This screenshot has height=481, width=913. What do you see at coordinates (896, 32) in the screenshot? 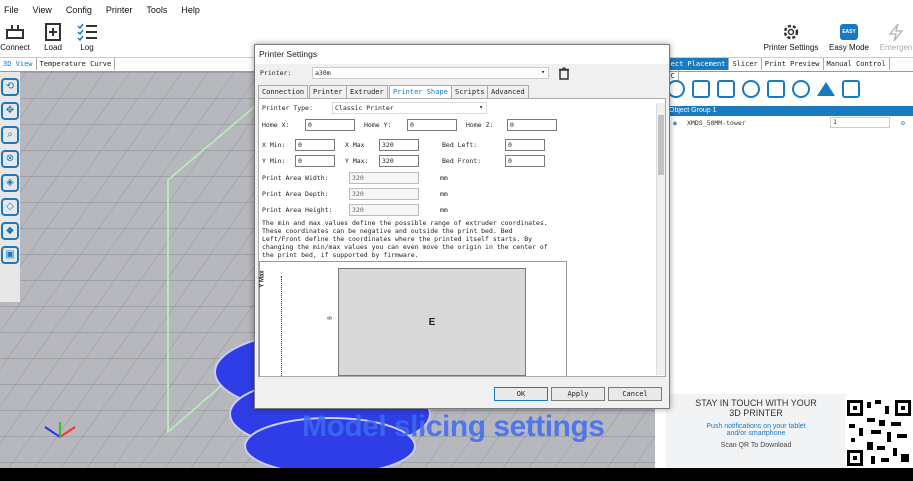
I see `emergency-icon` at bounding box center [896, 32].